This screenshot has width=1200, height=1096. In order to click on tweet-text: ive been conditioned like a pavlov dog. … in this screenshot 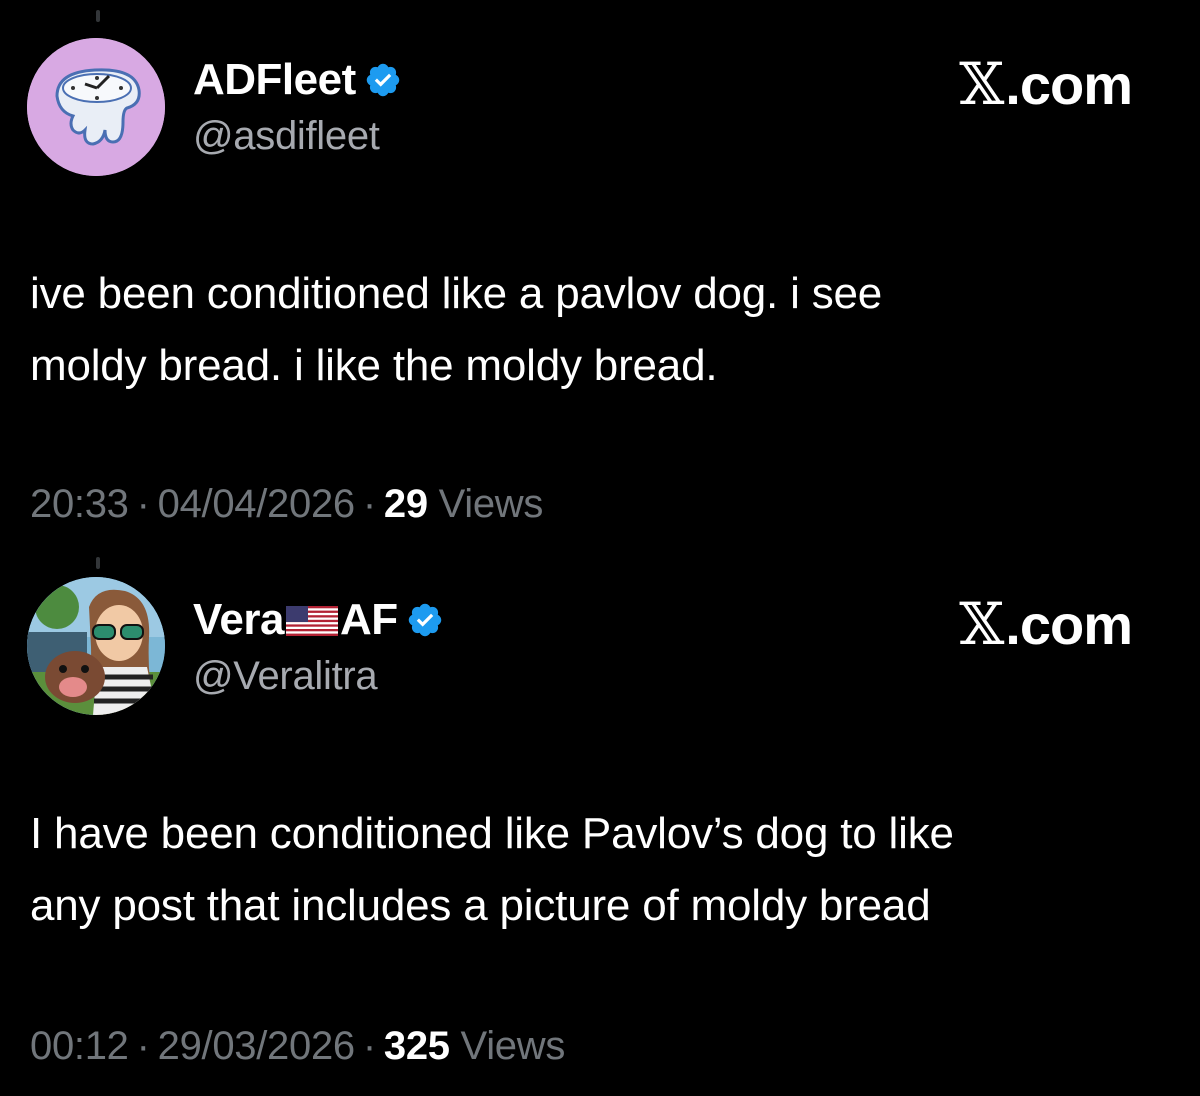, I will do `click(600, 330)`.